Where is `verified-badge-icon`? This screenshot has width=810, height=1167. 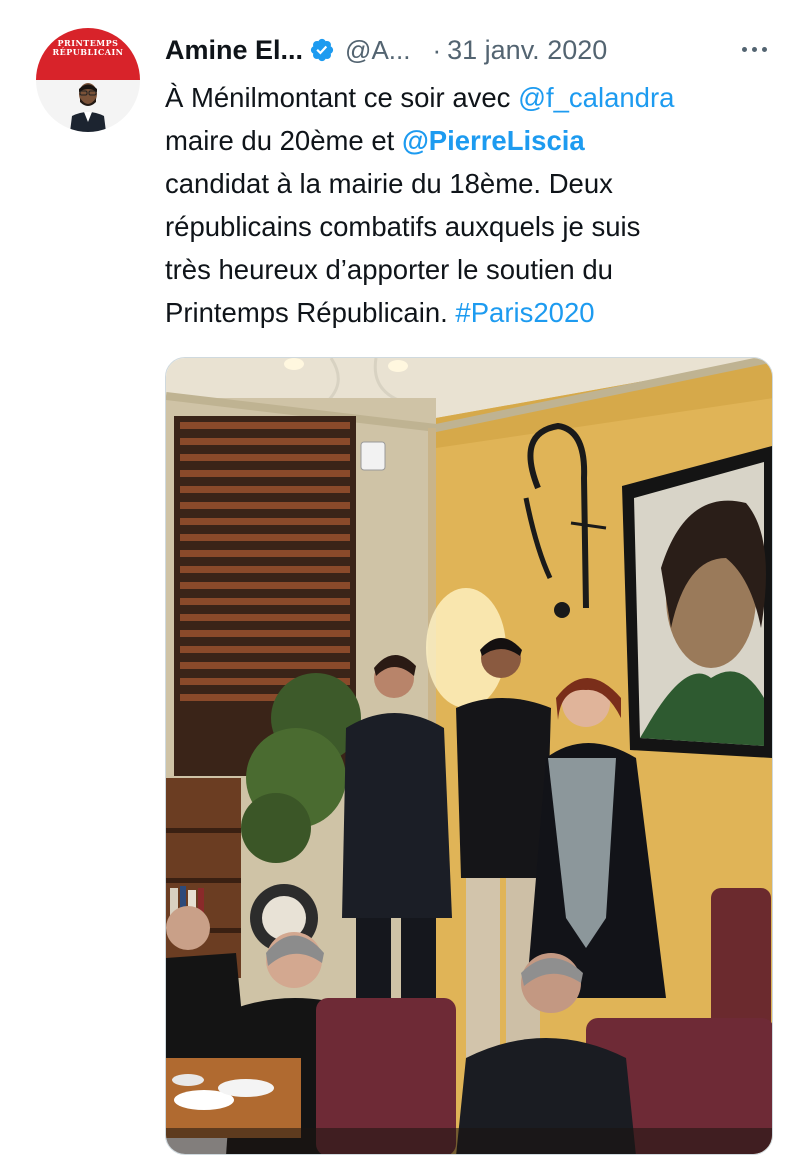 verified-badge-icon is located at coordinates (322, 50).